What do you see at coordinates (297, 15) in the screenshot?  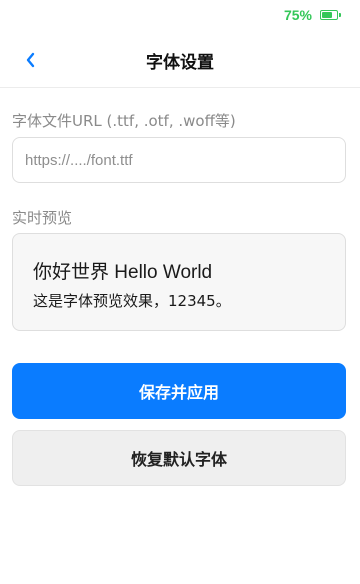 I see `battery-percent: 75%` at bounding box center [297, 15].